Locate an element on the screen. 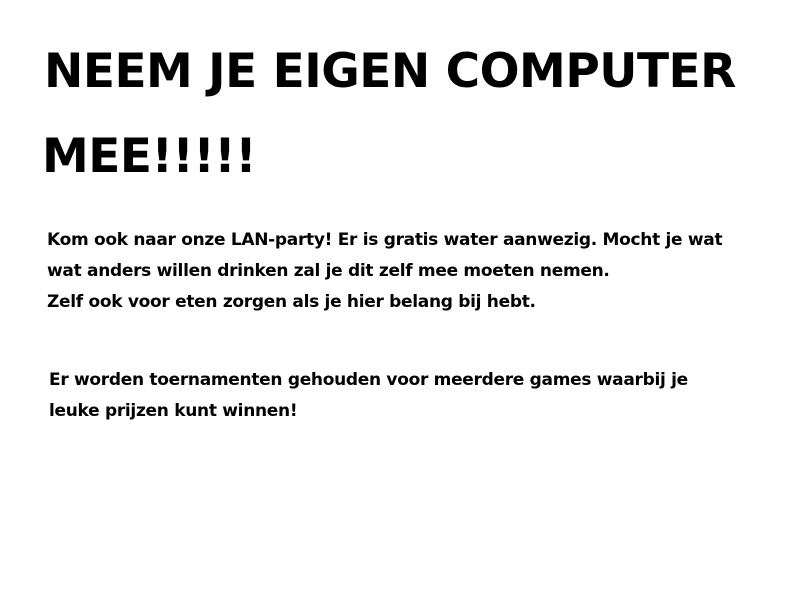 The image size is (800, 600). page-title-line-2: MEE!!!!! is located at coordinates (149, 156).